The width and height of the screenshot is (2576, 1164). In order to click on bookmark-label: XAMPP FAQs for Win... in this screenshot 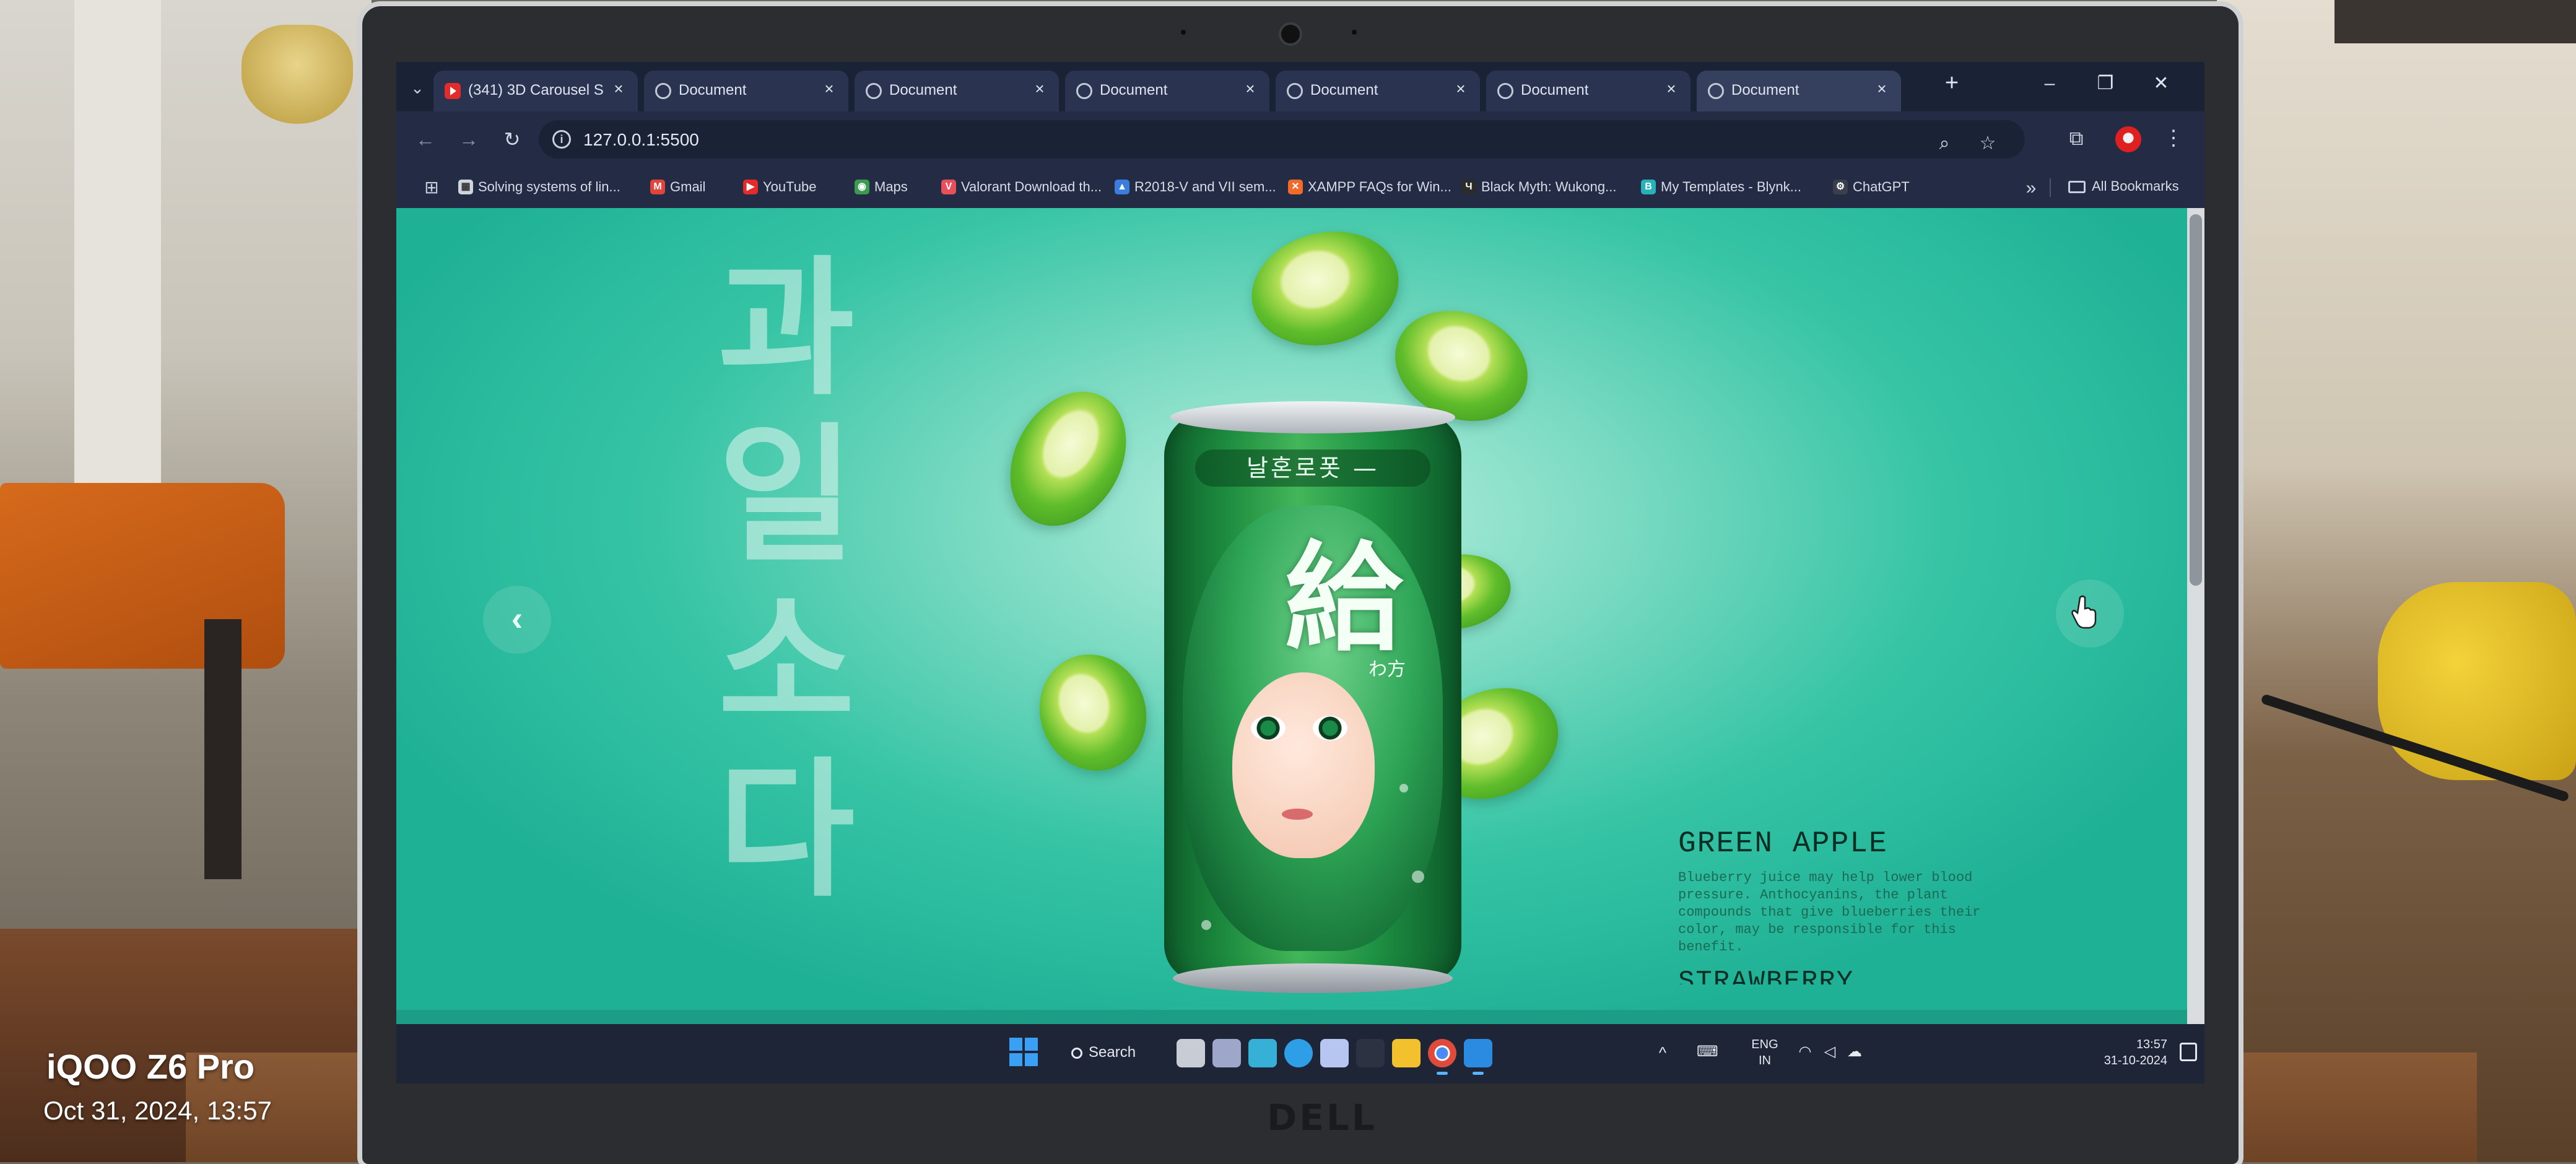, I will do `click(1379, 187)`.